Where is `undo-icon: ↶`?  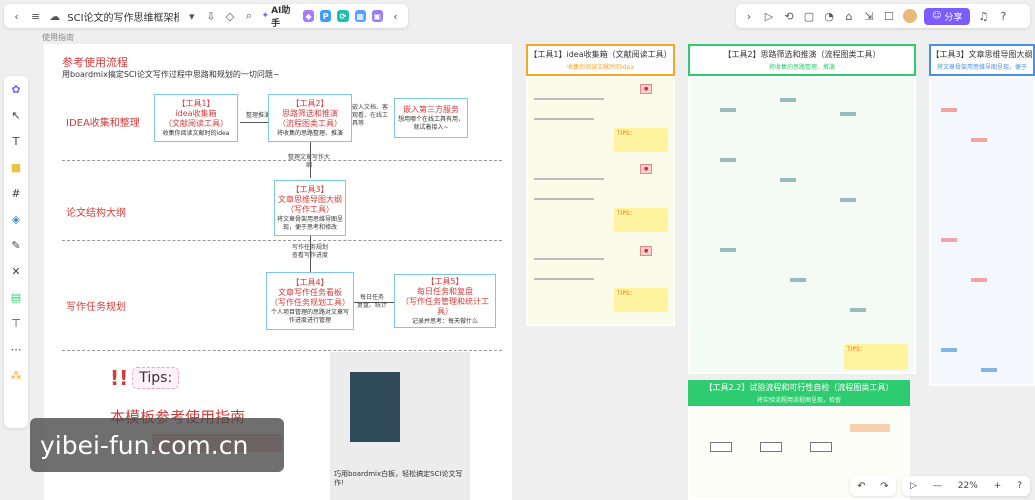 undo-icon: ↶ is located at coordinates (861, 486).